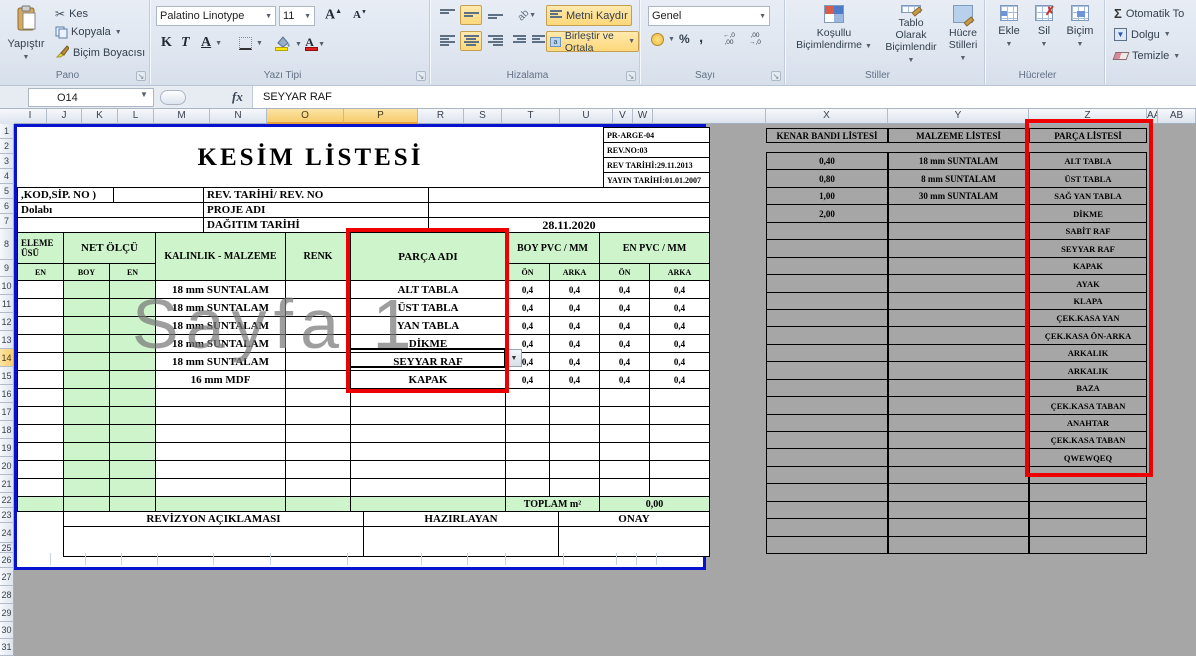 The image size is (1196, 656). What do you see at coordinates (211, 43) in the screenshot?
I see `underline-button: A ▼` at bounding box center [211, 43].